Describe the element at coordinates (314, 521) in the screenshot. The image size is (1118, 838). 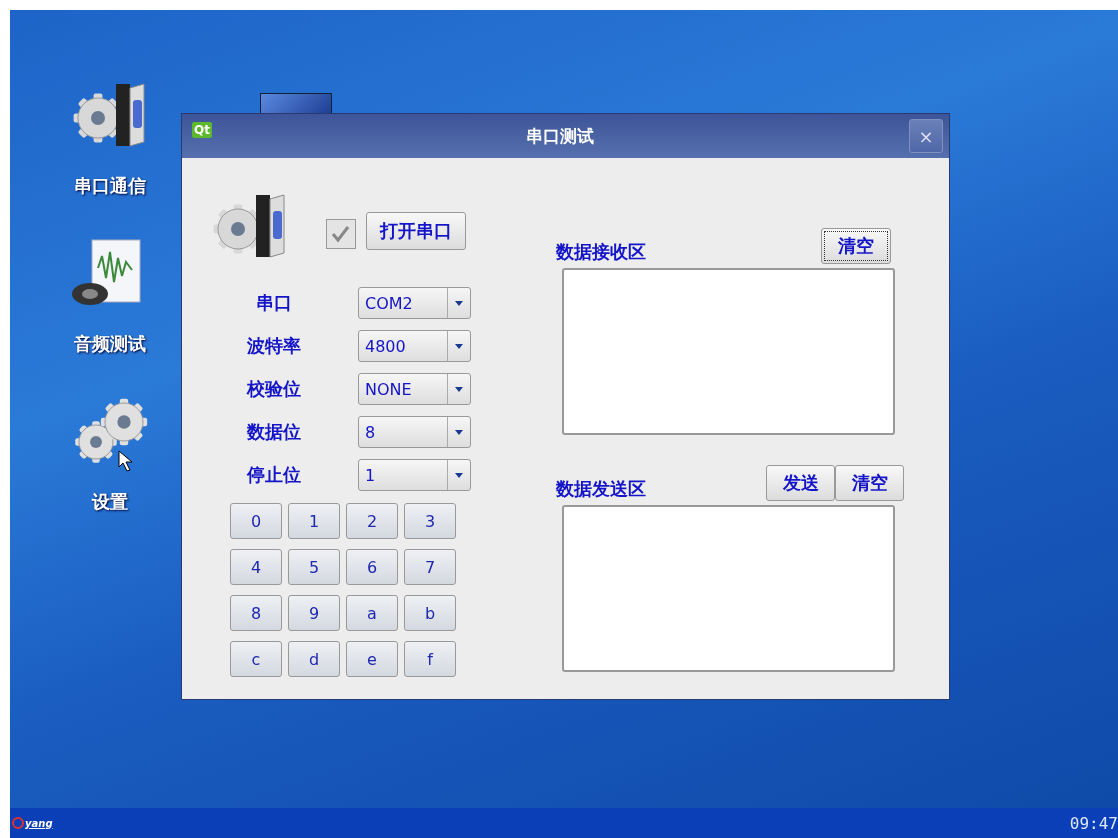
I see `keypad-key: 1` at that location.